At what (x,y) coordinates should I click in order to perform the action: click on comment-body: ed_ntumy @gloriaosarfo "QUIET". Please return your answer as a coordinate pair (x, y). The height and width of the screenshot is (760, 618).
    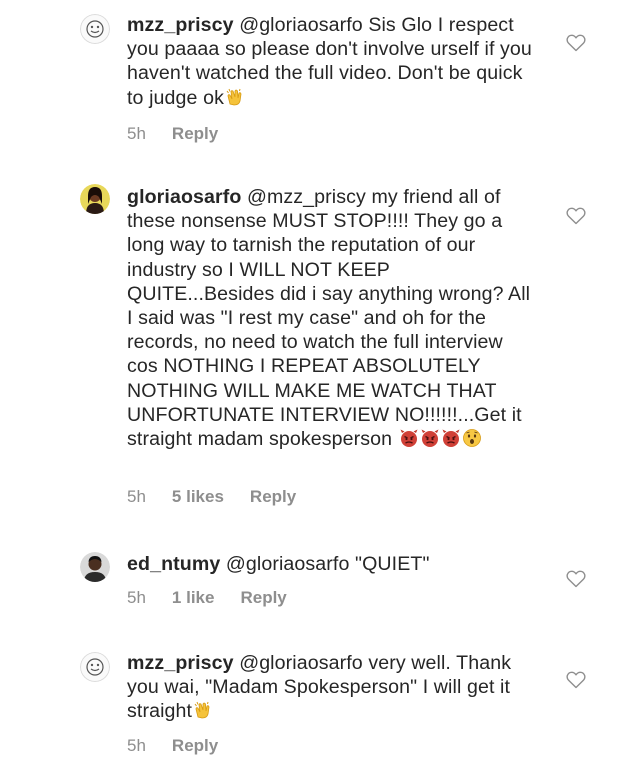
    Looking at the image, I should click on (332, 564).